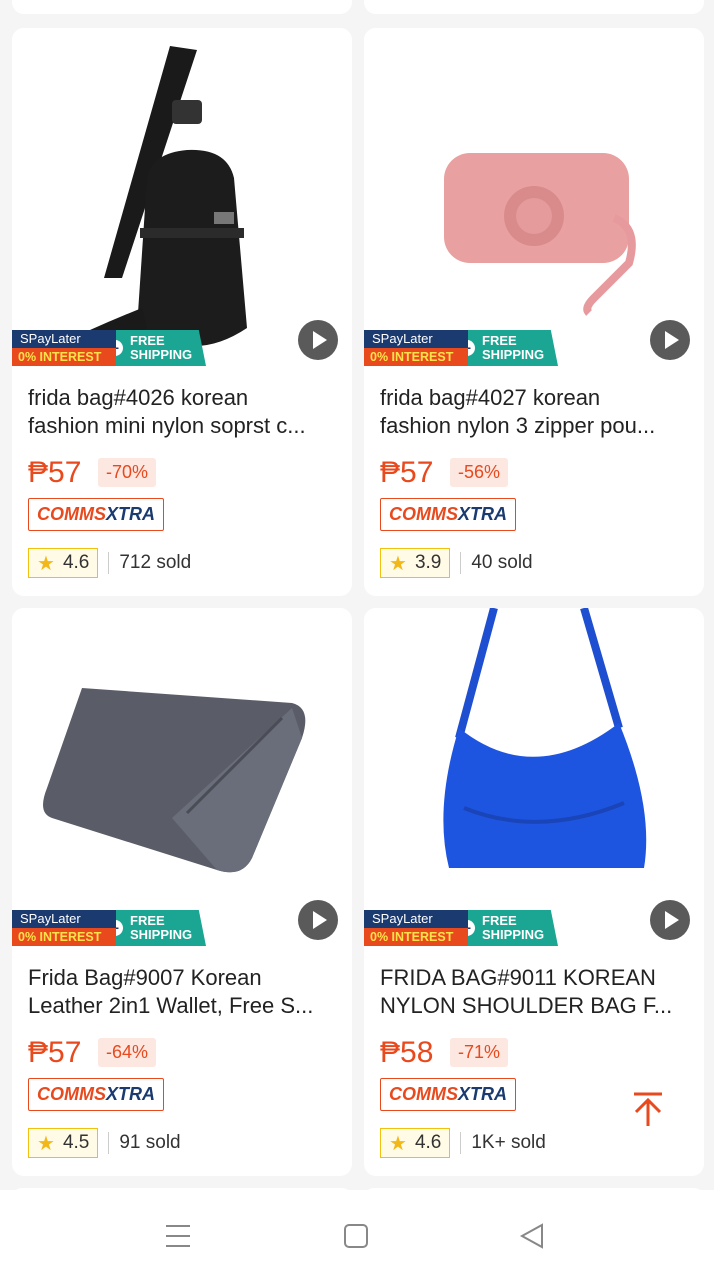  What do you see at coordinates (508, 1142) in the screenshot?
I see `sold-count: 1K+ sold` at bounding box center [508, 1142].